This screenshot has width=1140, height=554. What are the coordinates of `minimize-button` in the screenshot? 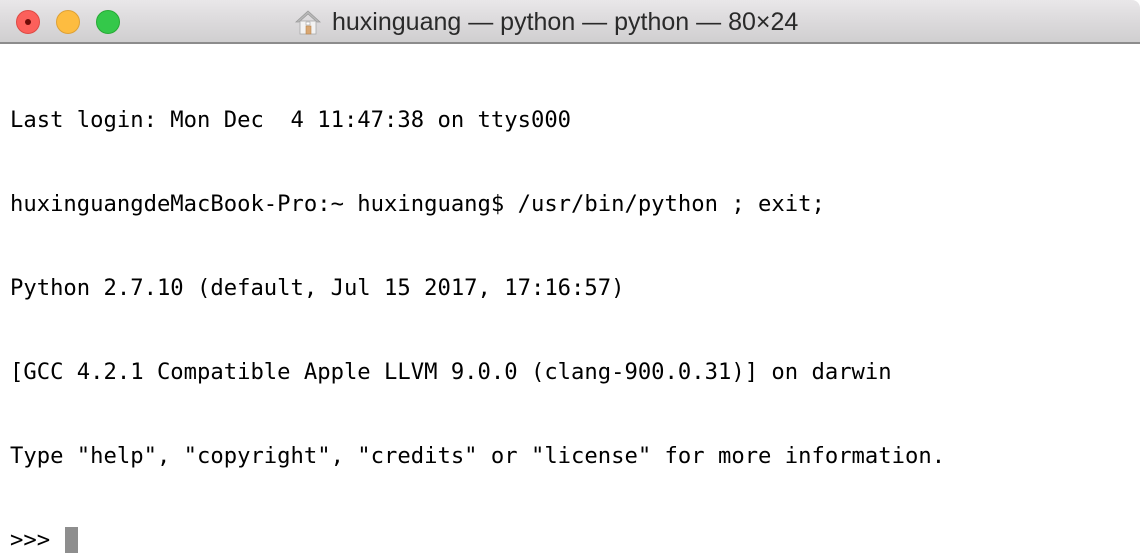 It's located at (68, 22).